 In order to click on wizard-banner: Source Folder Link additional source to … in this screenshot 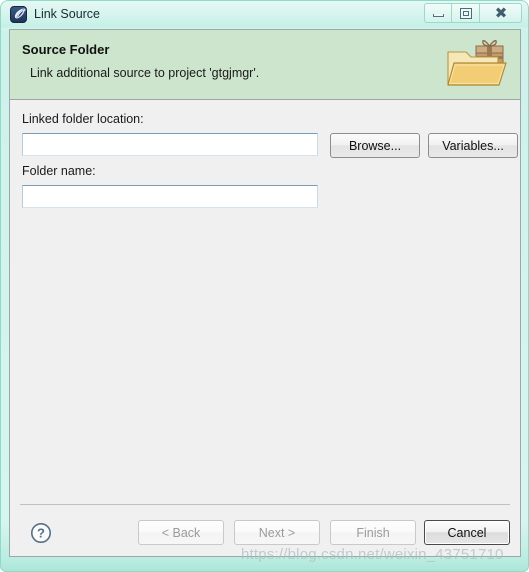, I will do `click(265, 65)`.